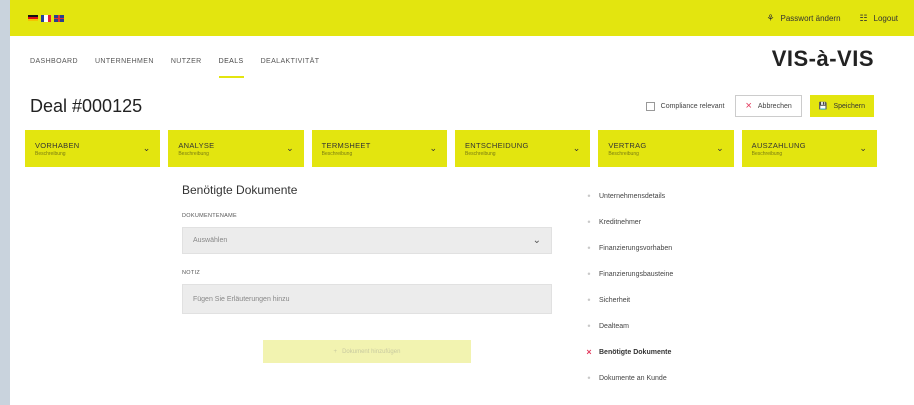 The height and width of the screenshot is (405, 914). I want to click on top-actions: ⚘ Passwort ändern ☷ Logout, so click(832, 17).